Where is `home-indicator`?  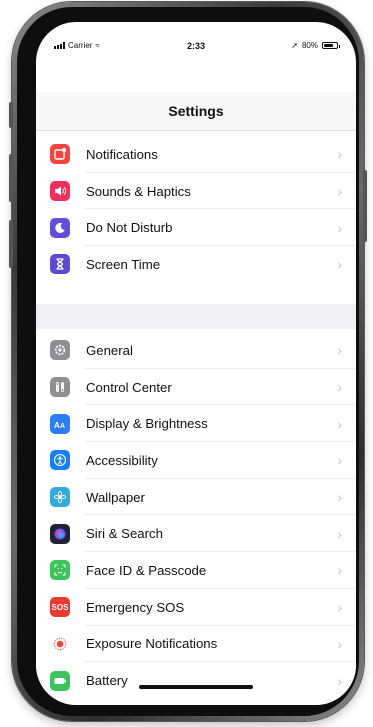 home-indicator is located at coordinates (196, 687).